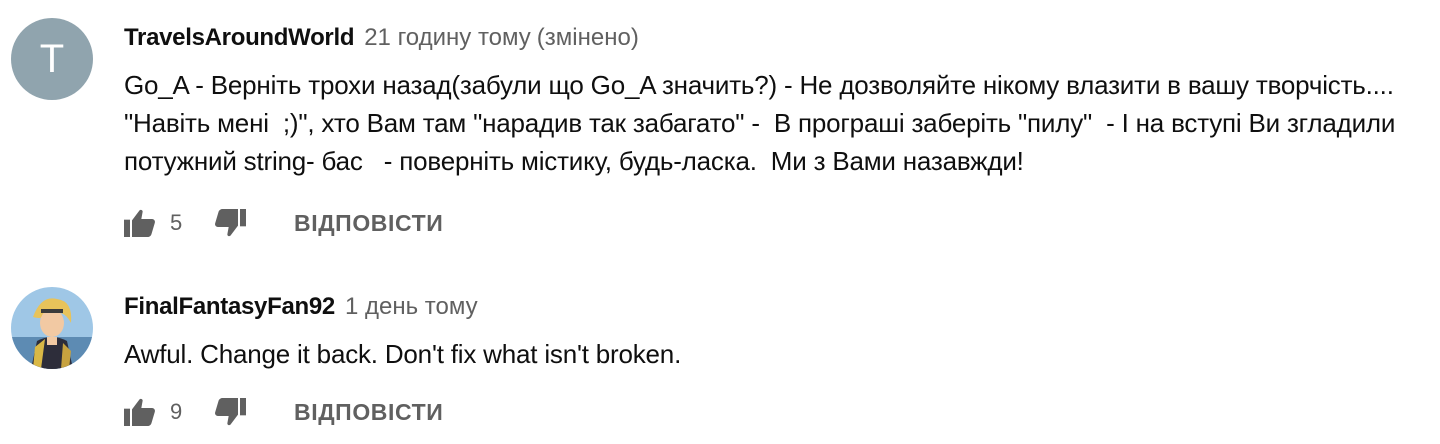  I want to click on avatar: T, so click(52, 59).